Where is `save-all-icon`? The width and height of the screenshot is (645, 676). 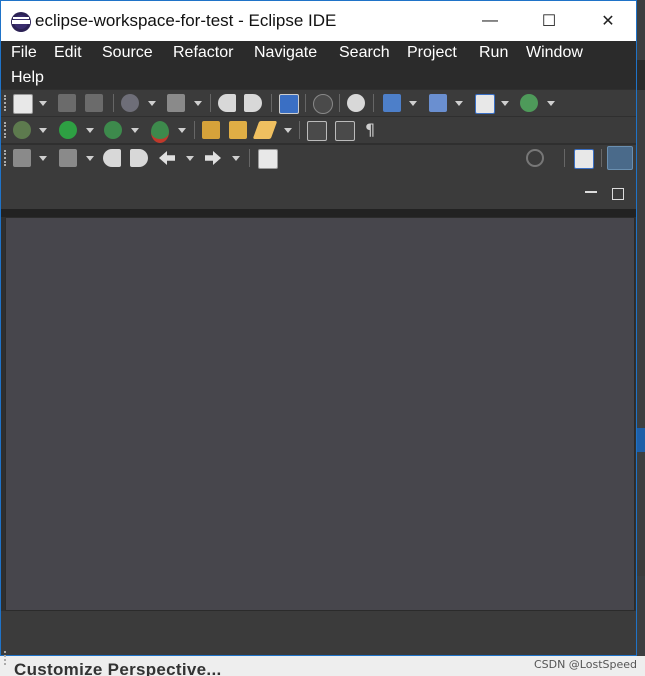
save-all-icon is located at coordinates (94, 103).